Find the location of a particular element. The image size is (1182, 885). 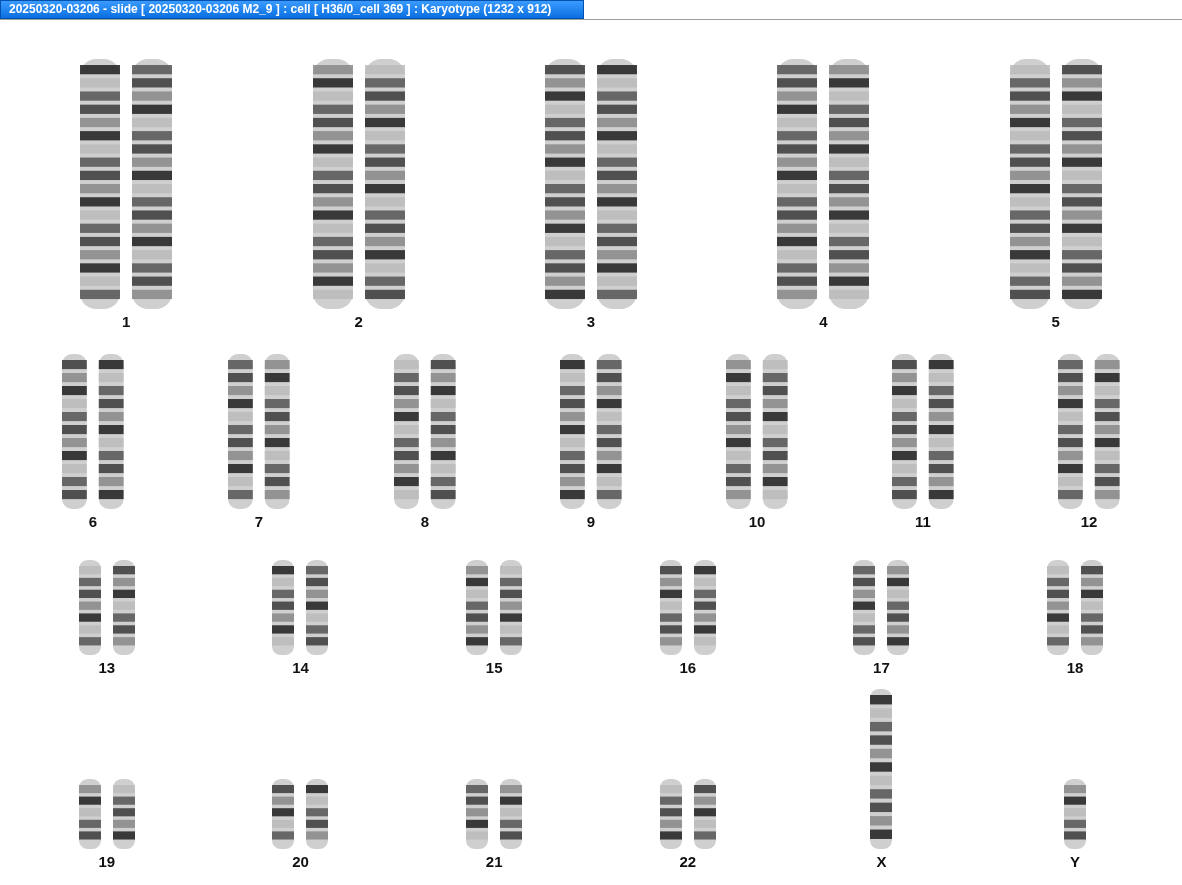

chromosome-label: 16 is located at coordinates (688, 667).